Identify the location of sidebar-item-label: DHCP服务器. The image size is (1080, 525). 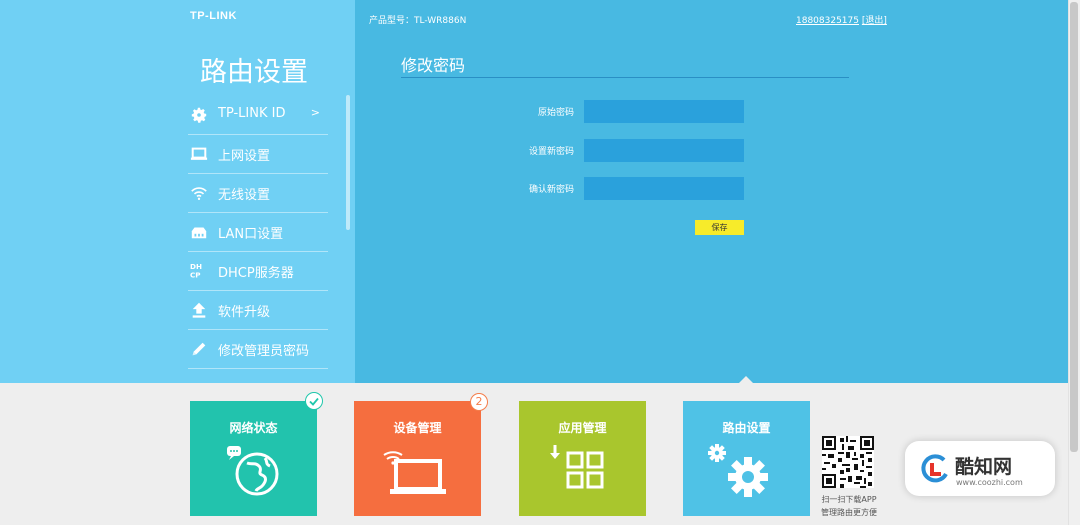
(256, 273).